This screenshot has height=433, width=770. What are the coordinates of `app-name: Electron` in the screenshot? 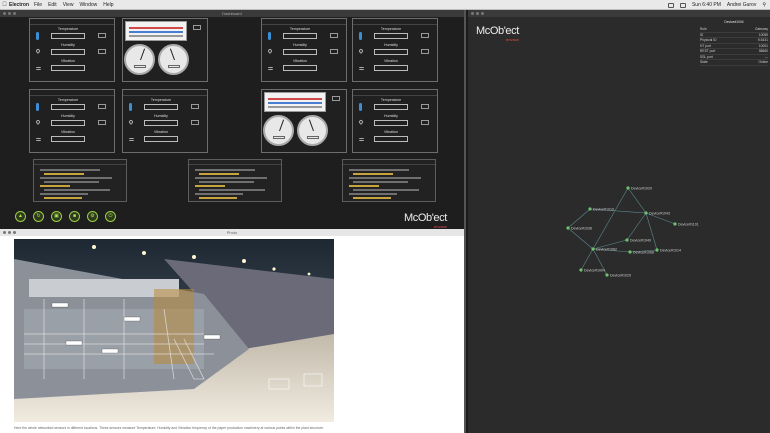 It's located at (19, 5).